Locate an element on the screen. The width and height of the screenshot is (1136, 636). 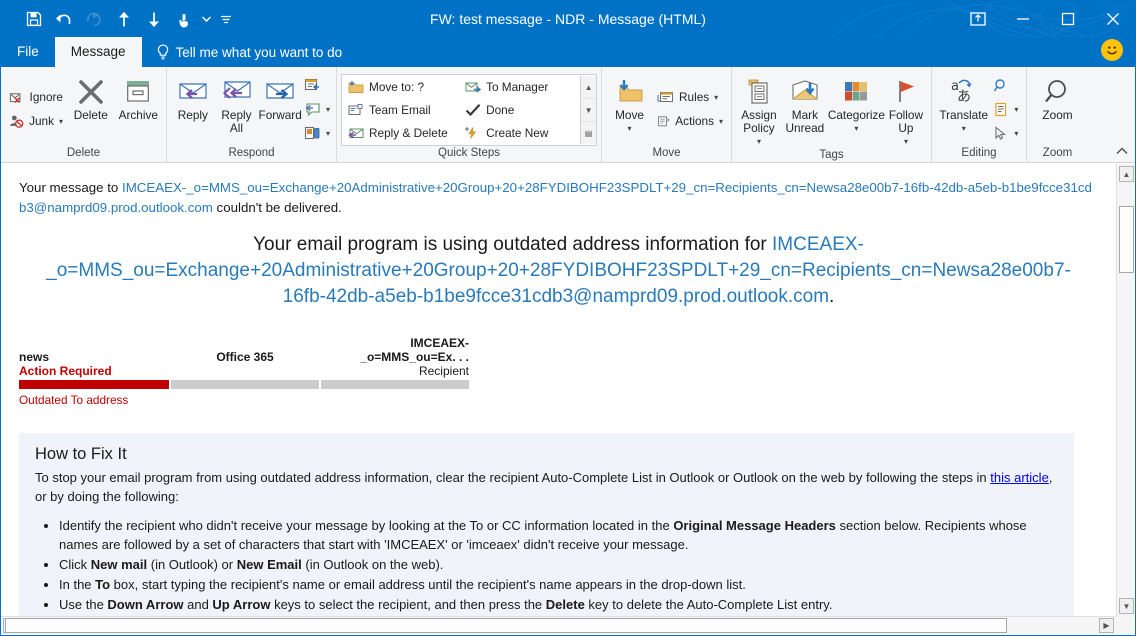
maximize-button is located at coordinates (1067, 19).